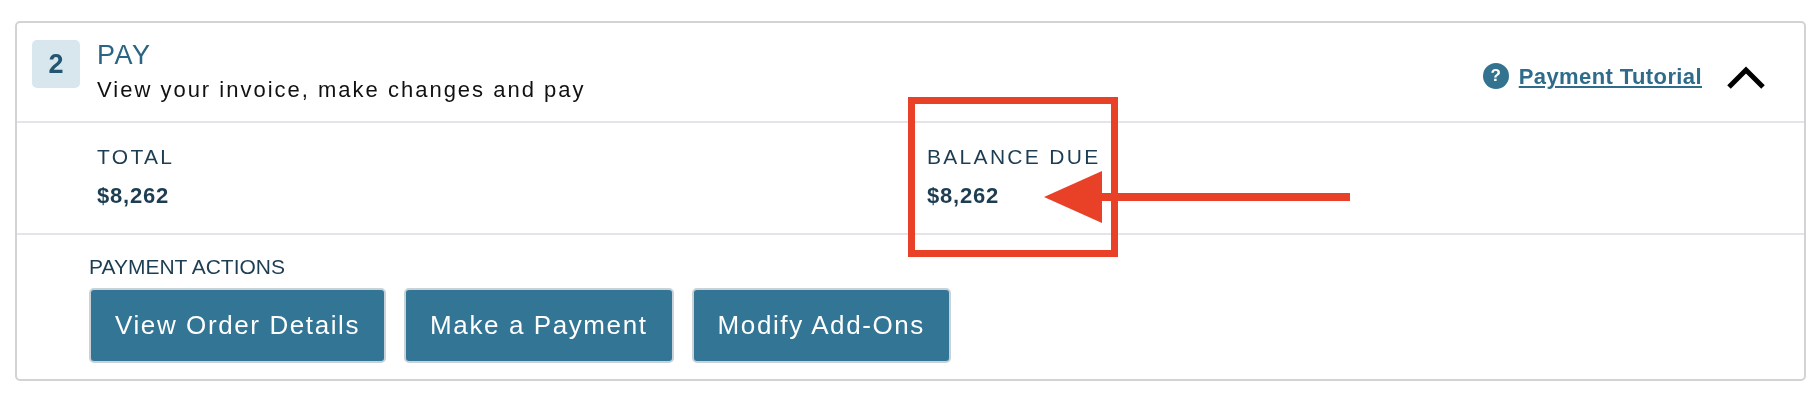 The width and height of the screenshot is (1816, 414). Describe the element at coordinates (187, 267) in the screenshot. I see `actions-label: PAYMENT ACTIONS` at that location.